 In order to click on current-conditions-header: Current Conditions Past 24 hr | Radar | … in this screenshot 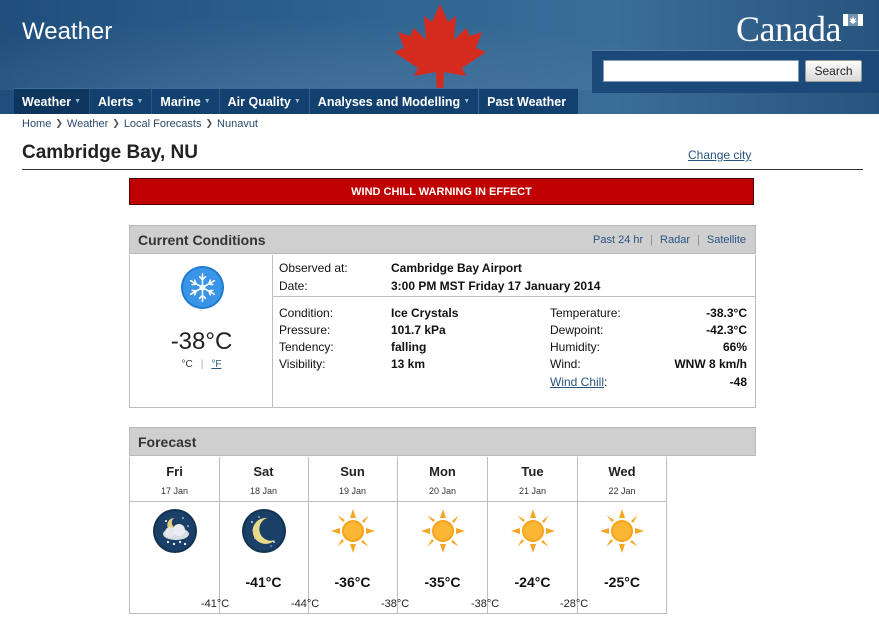, I will do `click(442, 239)`.